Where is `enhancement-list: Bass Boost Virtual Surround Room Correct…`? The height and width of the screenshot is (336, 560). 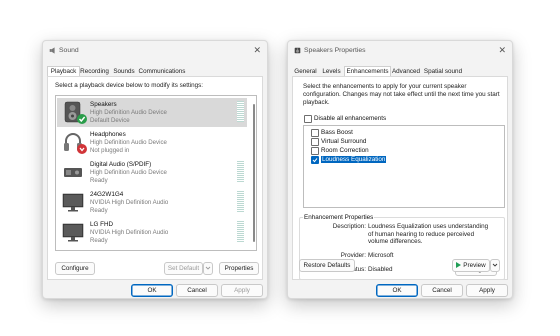
enhancement-list: Bass Boost Virtual Surround Room Correct… is located at coordinates (404, 166).